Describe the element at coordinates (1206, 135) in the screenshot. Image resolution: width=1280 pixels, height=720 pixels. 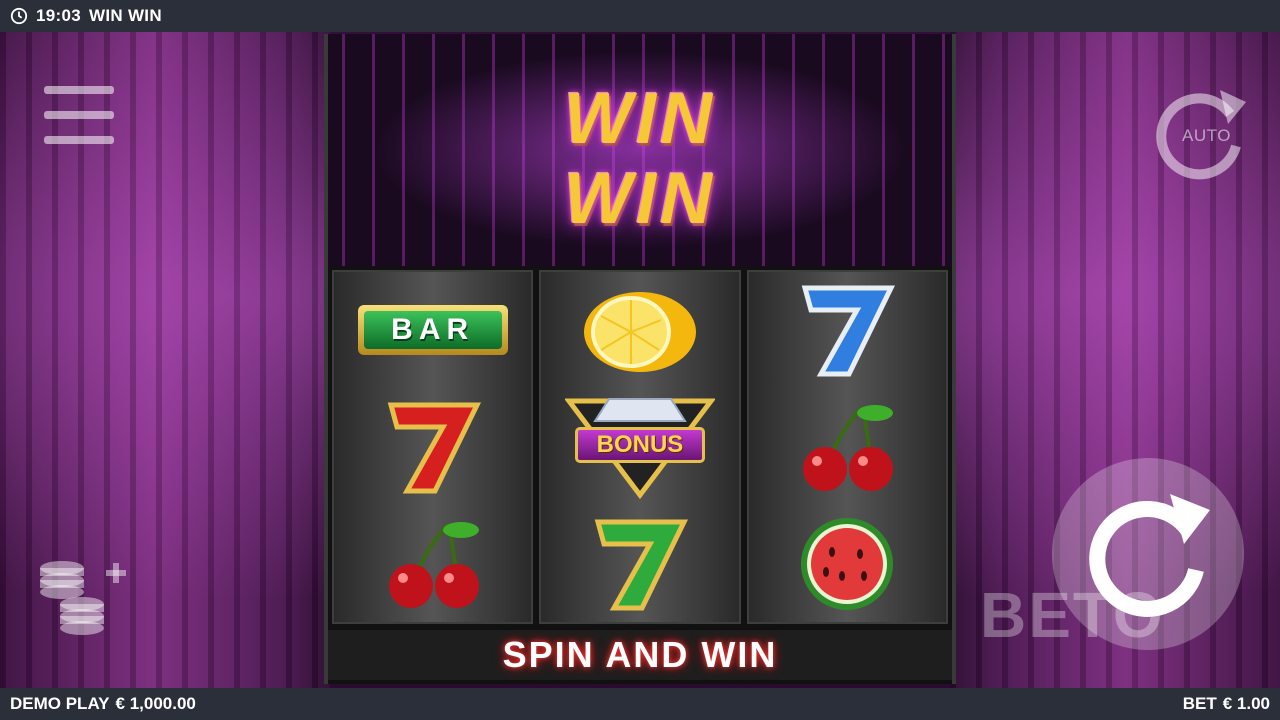
I see `autoplay-label: AUTO` at that location.